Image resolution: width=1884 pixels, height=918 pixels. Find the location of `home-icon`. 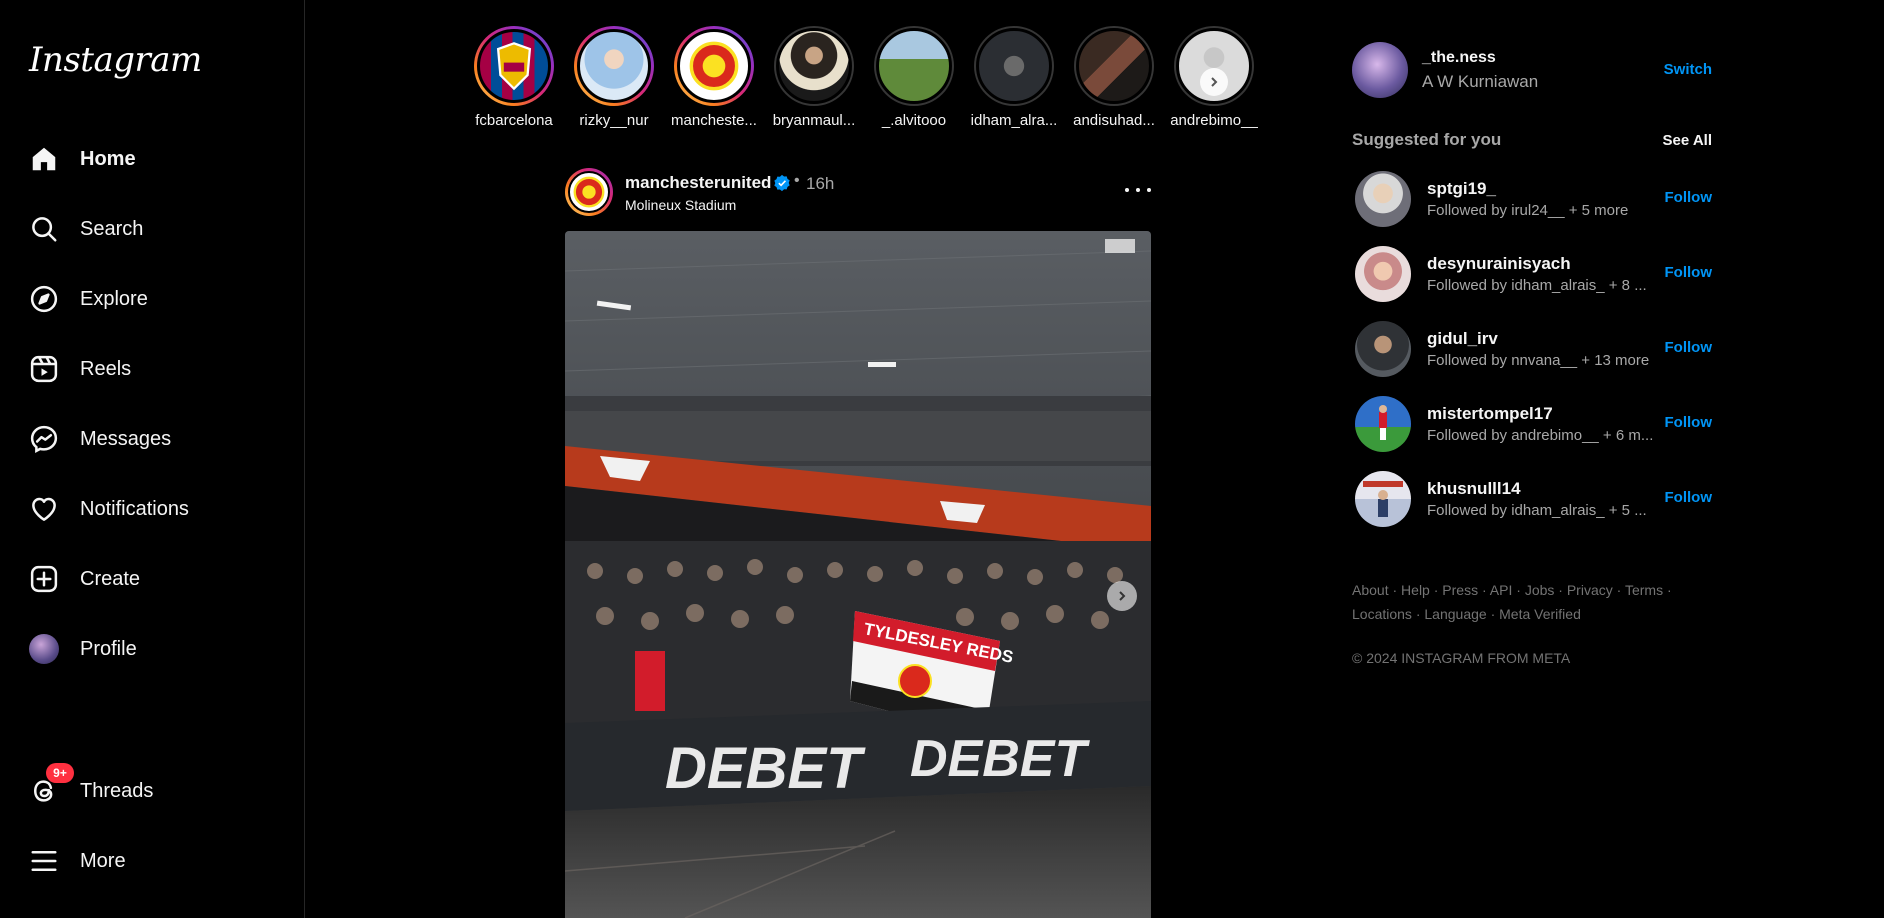

home-icon is located at coordinates (44, 159).